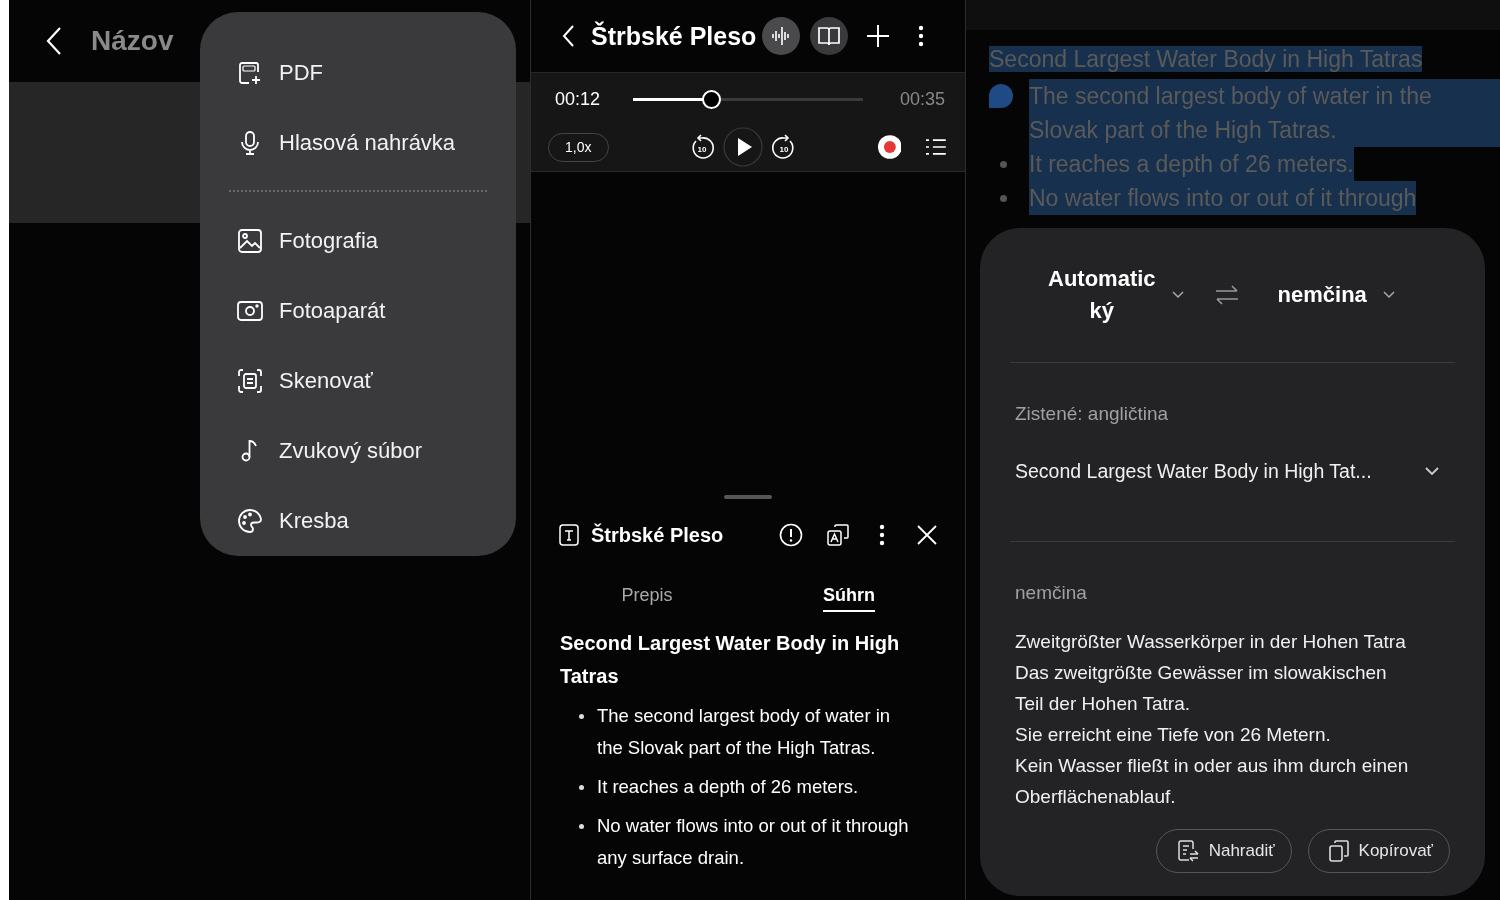 Image resolution: width=1500 pixels, height=900 pixels. I want to click on document-point: It reaches a depth of 26 meters., so click(1191, 164).